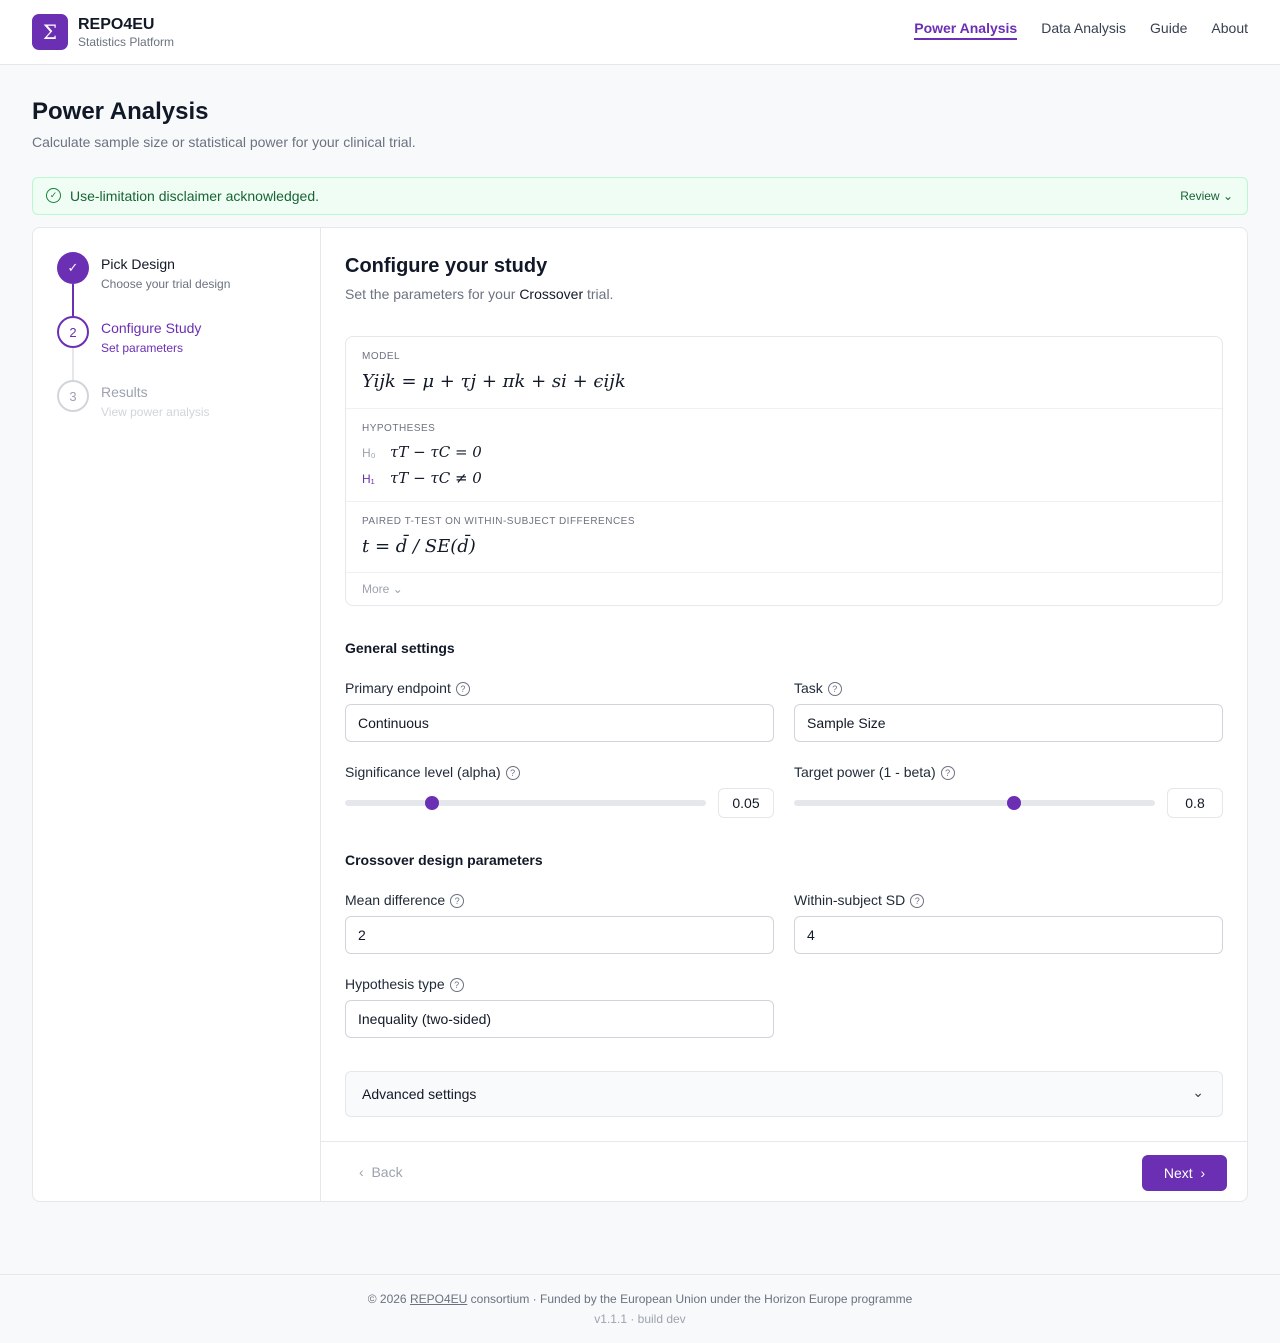 Image resolution: width=1280 pixels, height=1343 pixels. What do you see at coordinates (381, 356) in the screenshot?
I see `model-label: MODEL` at bounding box center [381, 356].